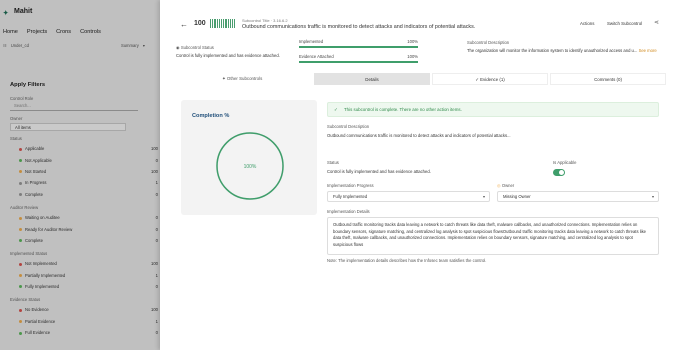 This screenshot has height=350, width=680. I want to click on actions-button: Actions, so click(587, 23).